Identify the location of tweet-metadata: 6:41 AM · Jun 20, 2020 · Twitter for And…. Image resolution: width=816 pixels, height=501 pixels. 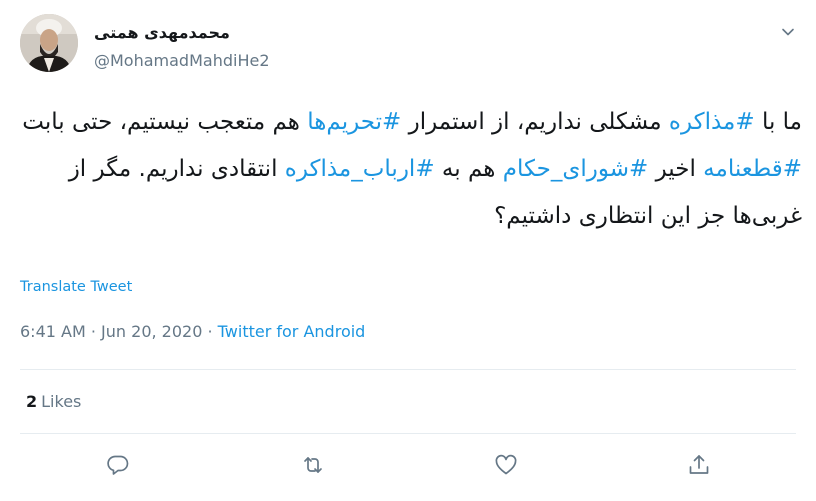
(192, 331).